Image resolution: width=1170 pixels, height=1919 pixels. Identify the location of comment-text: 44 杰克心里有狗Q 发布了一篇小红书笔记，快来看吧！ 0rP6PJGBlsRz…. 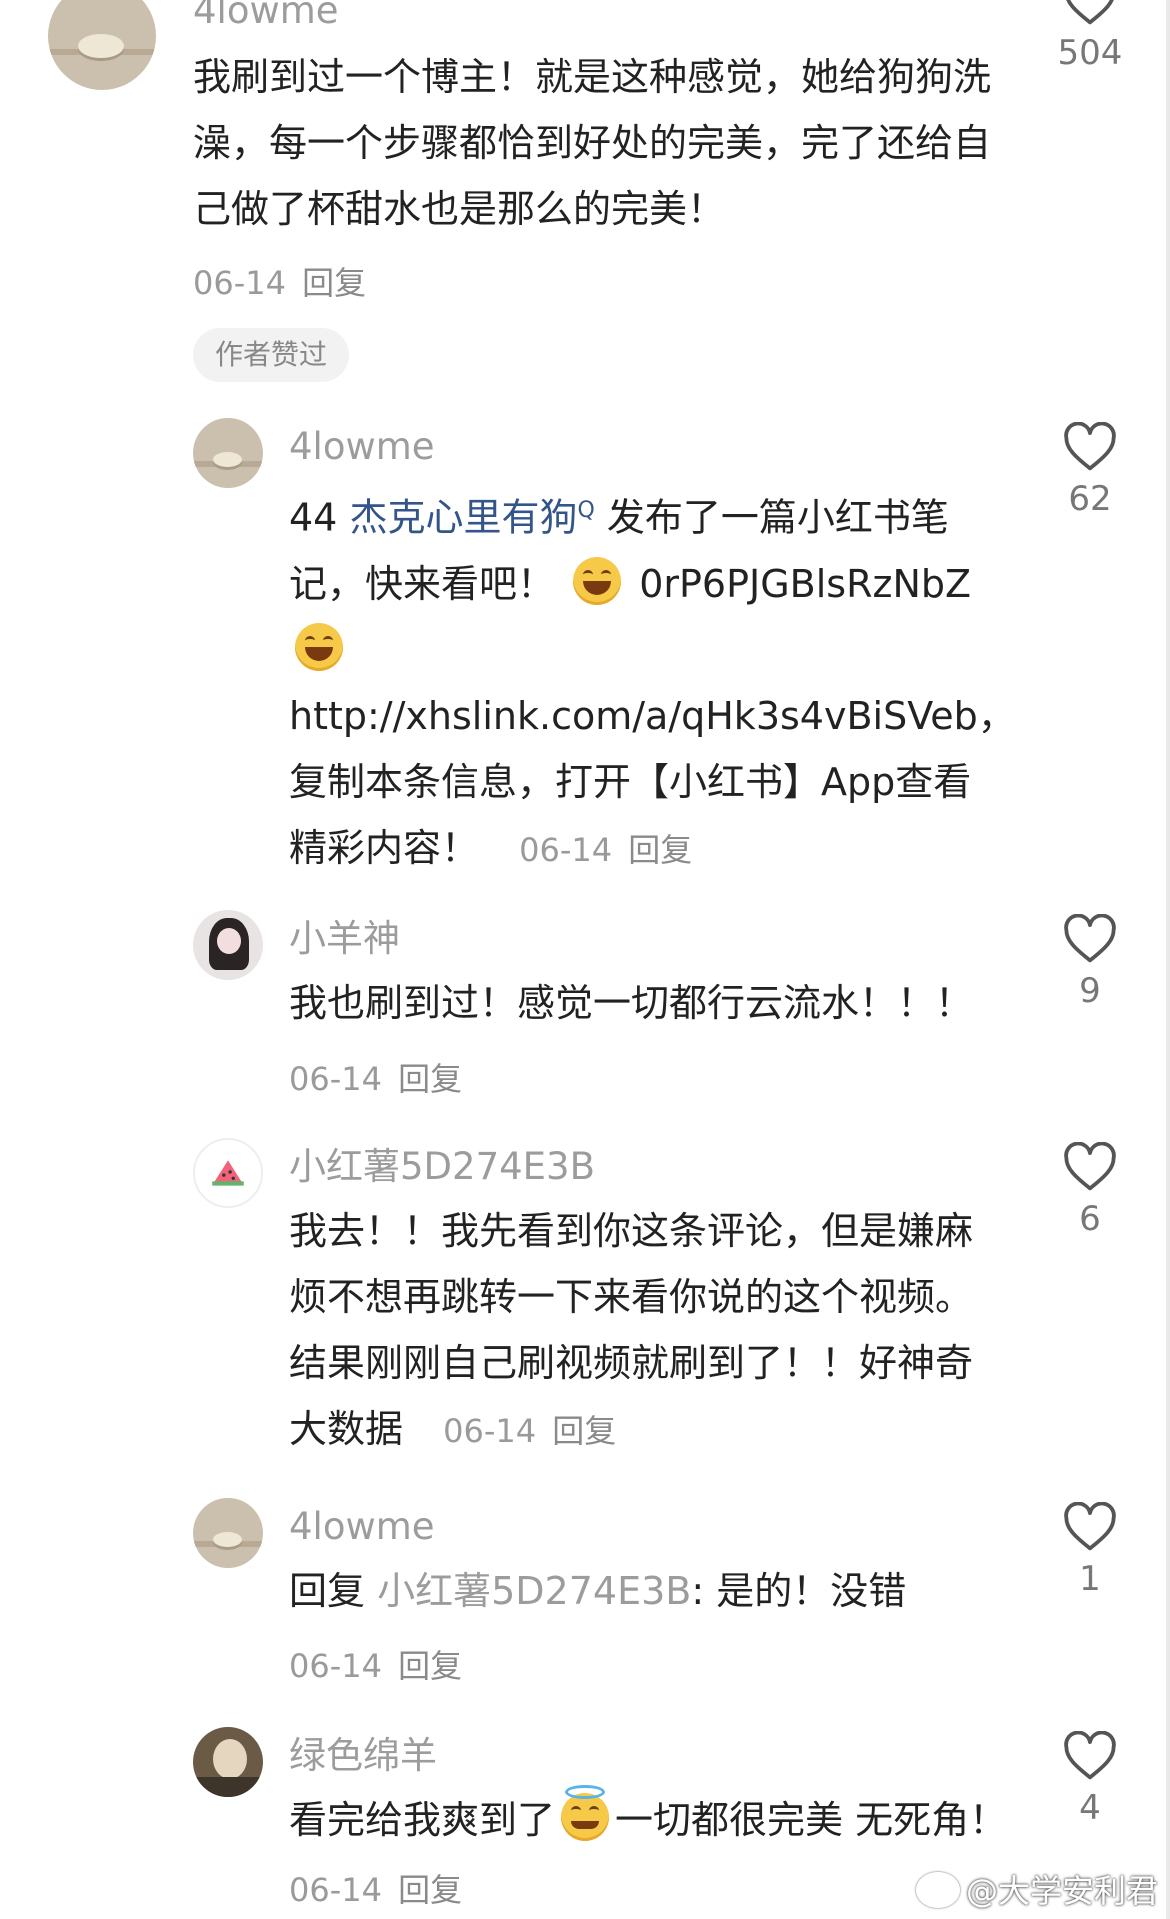
(652, 680).